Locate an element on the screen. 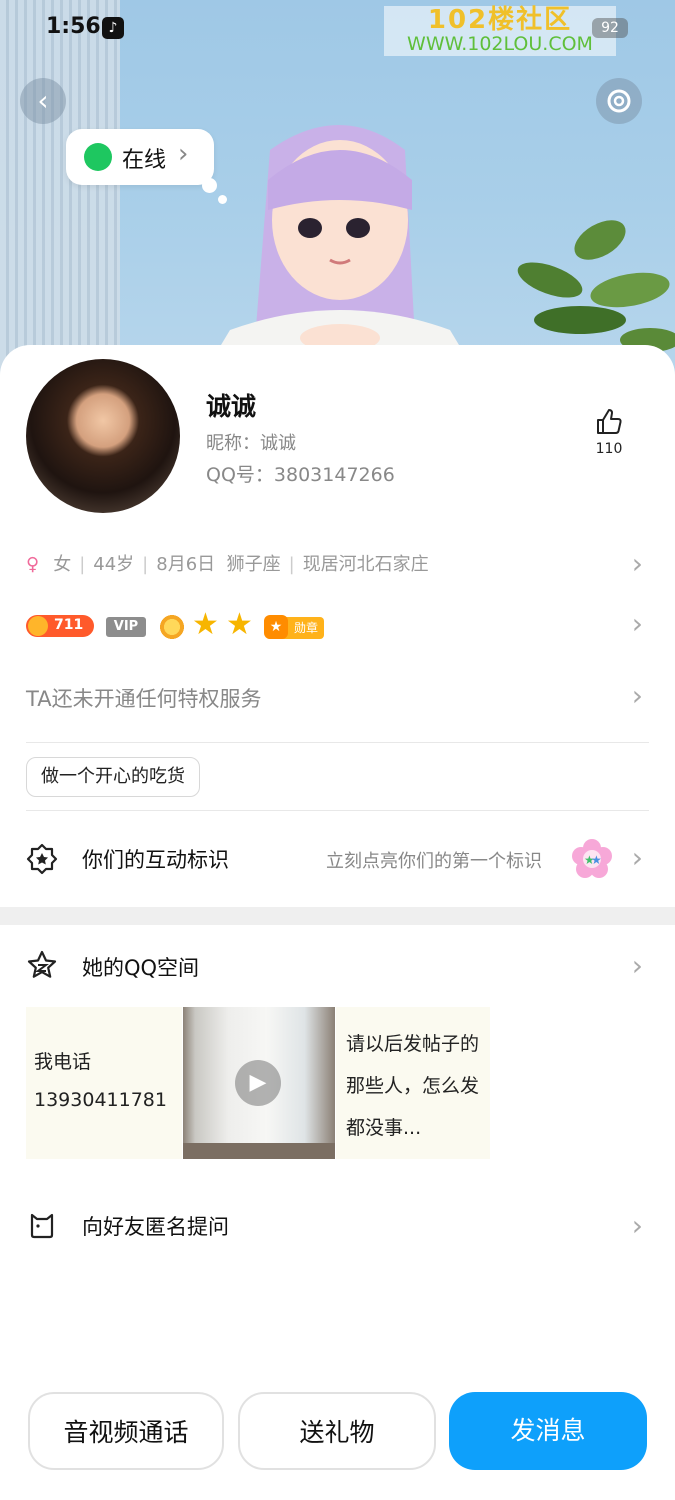  watermark: 102楼社区 WWW.102LOU.COM is located at coordinates (500, 31).